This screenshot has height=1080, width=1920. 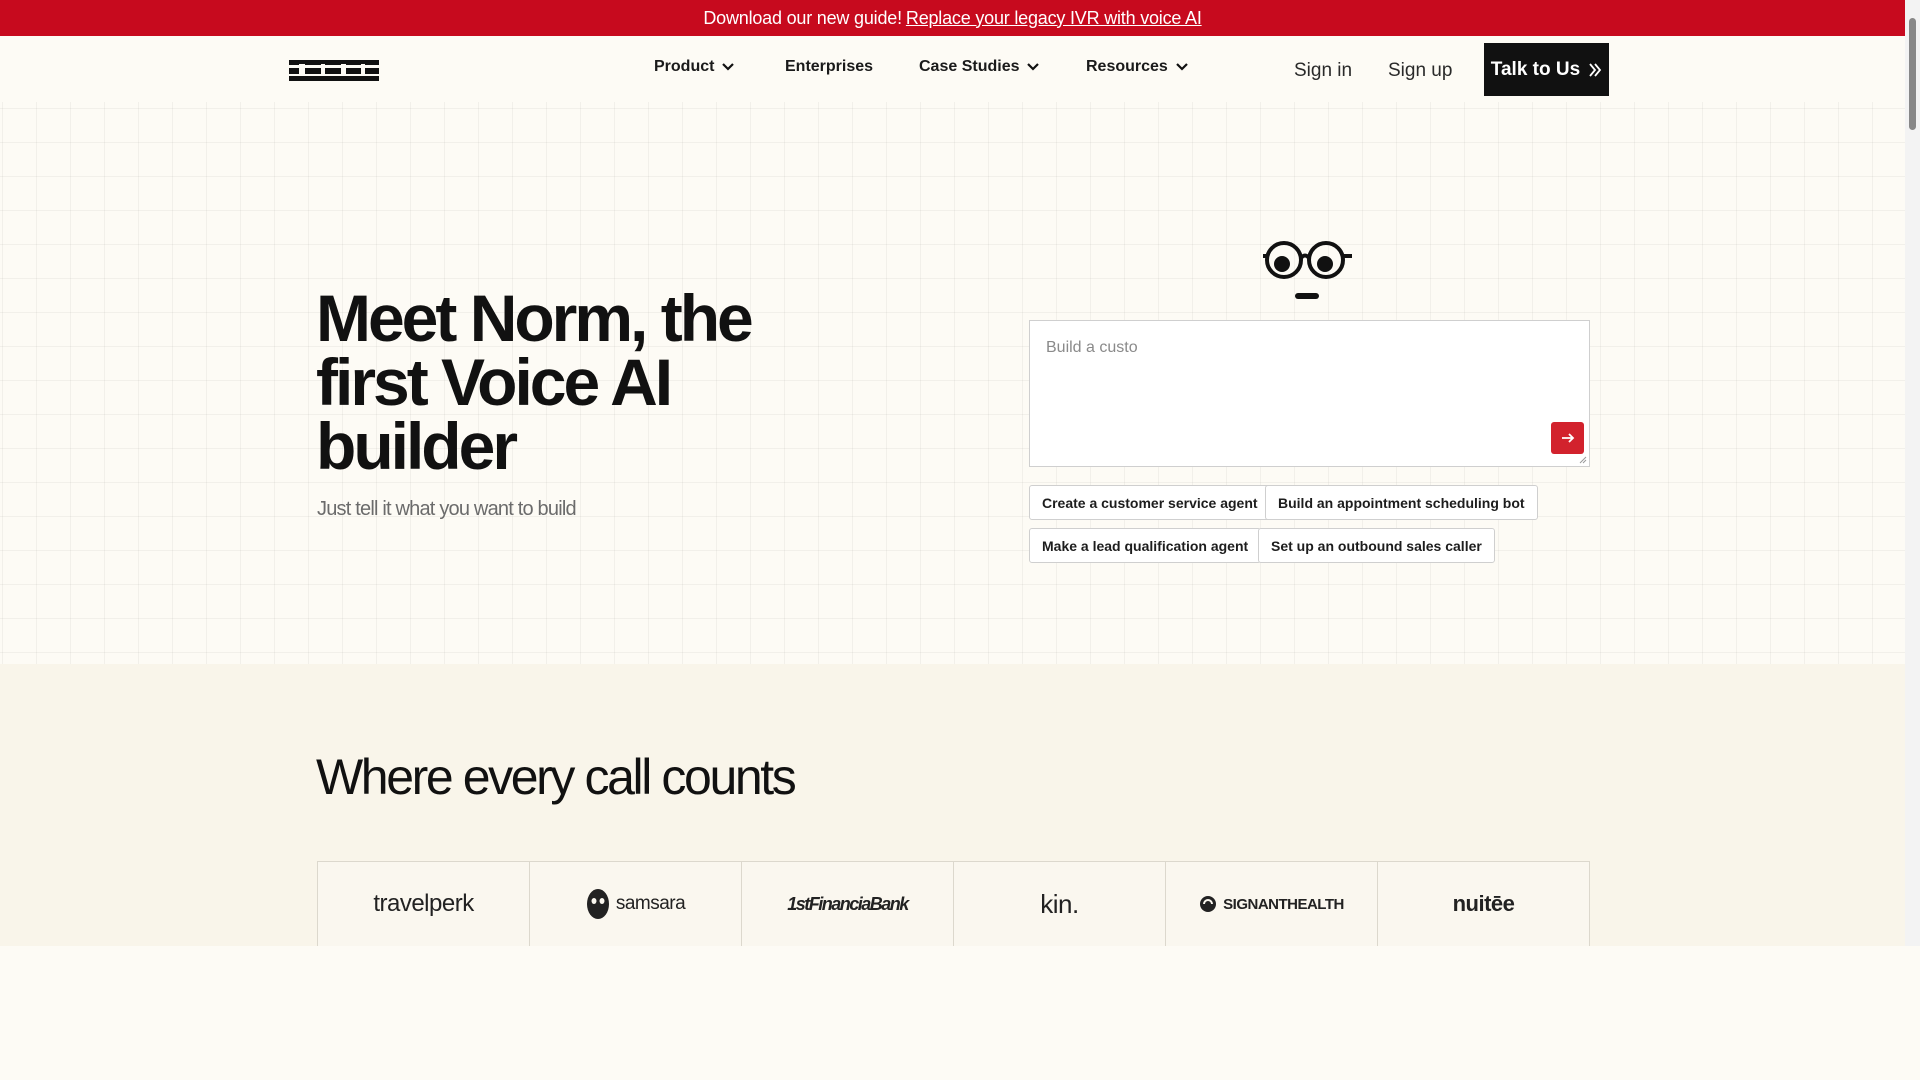 I want to click on nav-case-studies-label: Case Studies, so click(x=969, y=66).